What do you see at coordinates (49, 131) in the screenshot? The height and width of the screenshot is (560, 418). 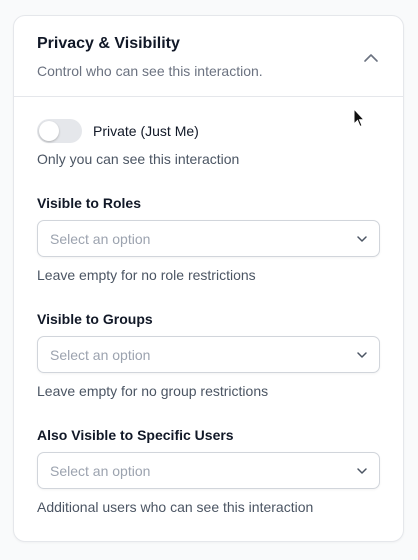 I see `toggle-knob` at bounding box center [49, 131].